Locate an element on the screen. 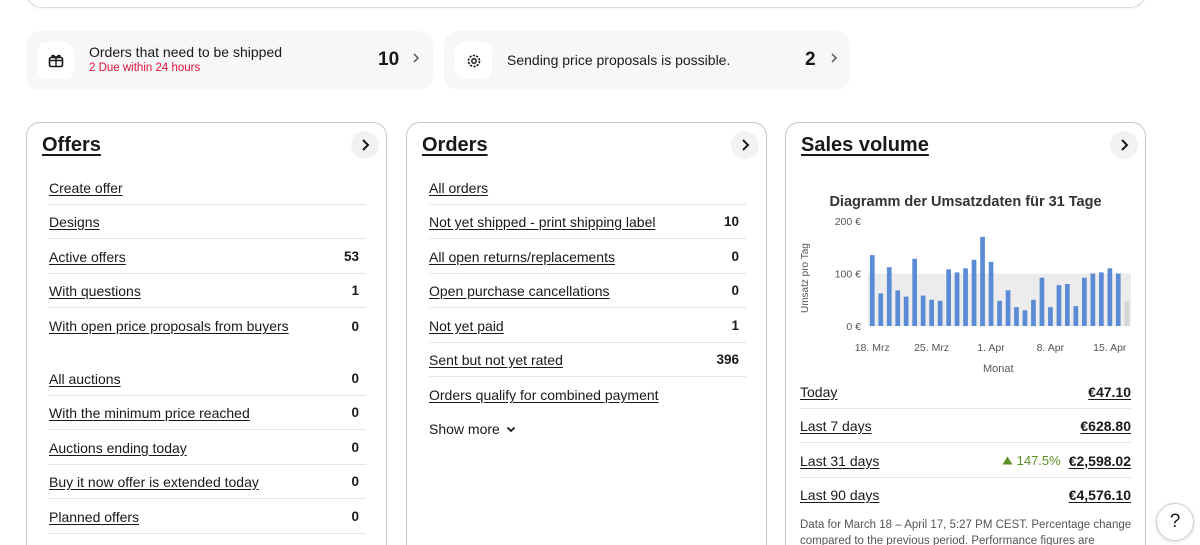  package-icon is located at coordinates (55, 60).